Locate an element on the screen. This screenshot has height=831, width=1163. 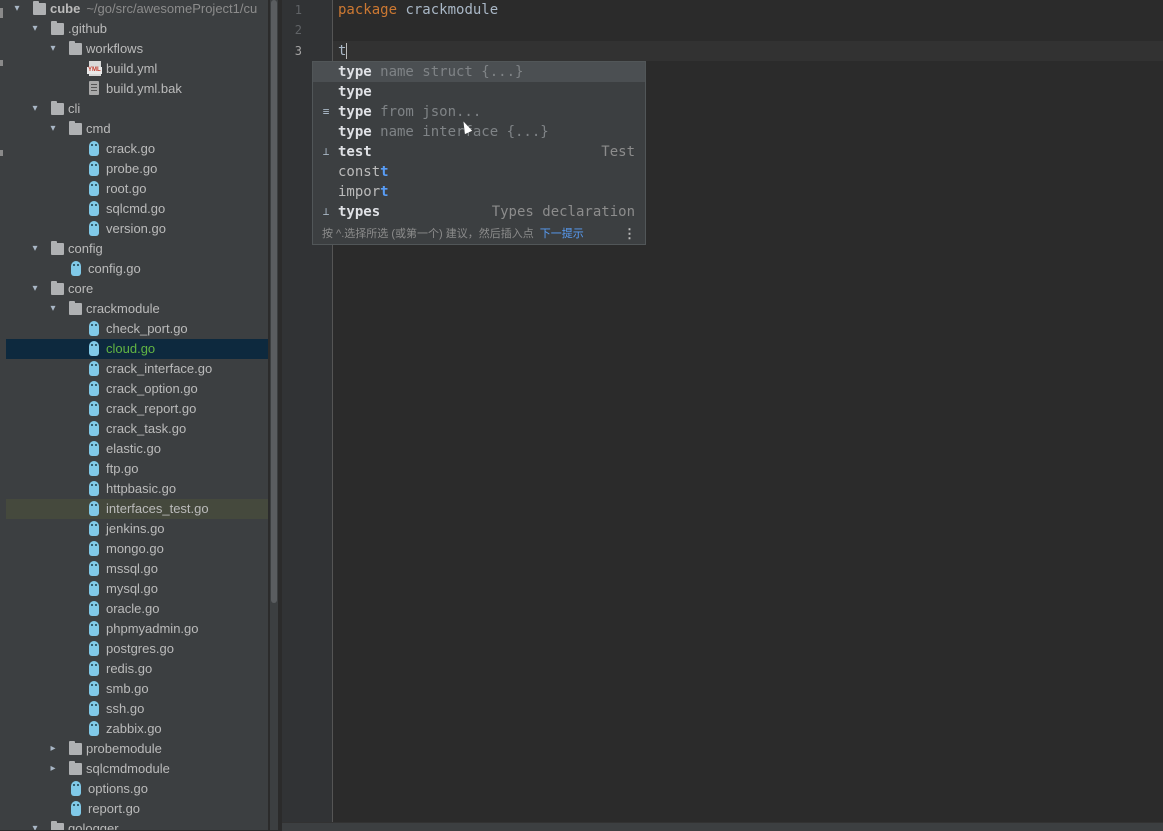
tree-item: crack_report.go is located at coordinates (137, 409).